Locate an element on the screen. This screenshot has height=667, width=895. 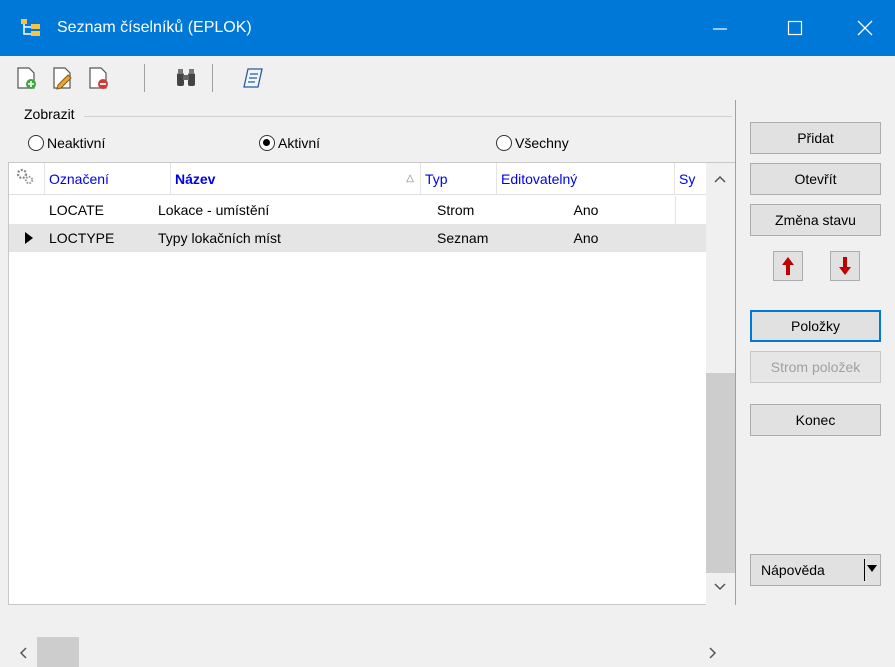
new-record-button is located at coordinates (26, 78).